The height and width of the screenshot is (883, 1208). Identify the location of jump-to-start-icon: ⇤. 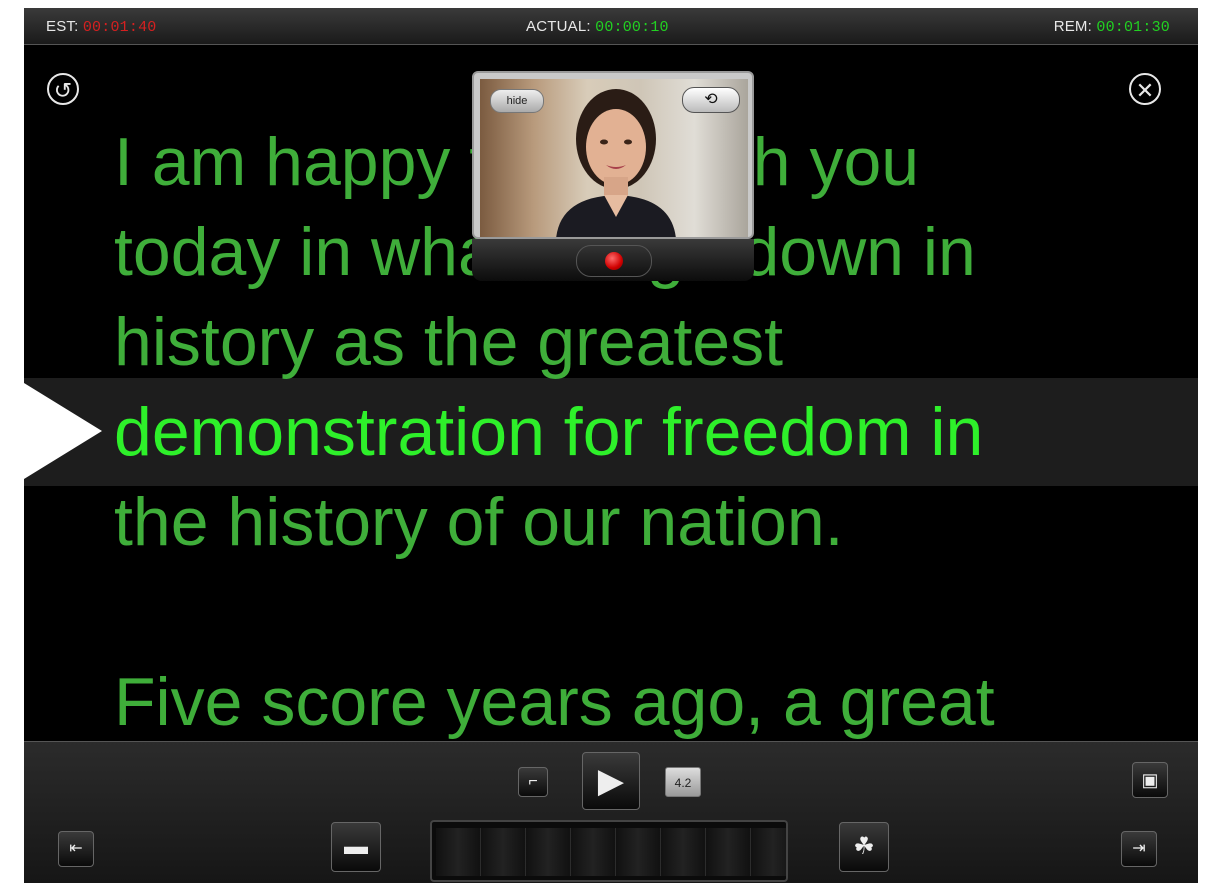
(76, 848).